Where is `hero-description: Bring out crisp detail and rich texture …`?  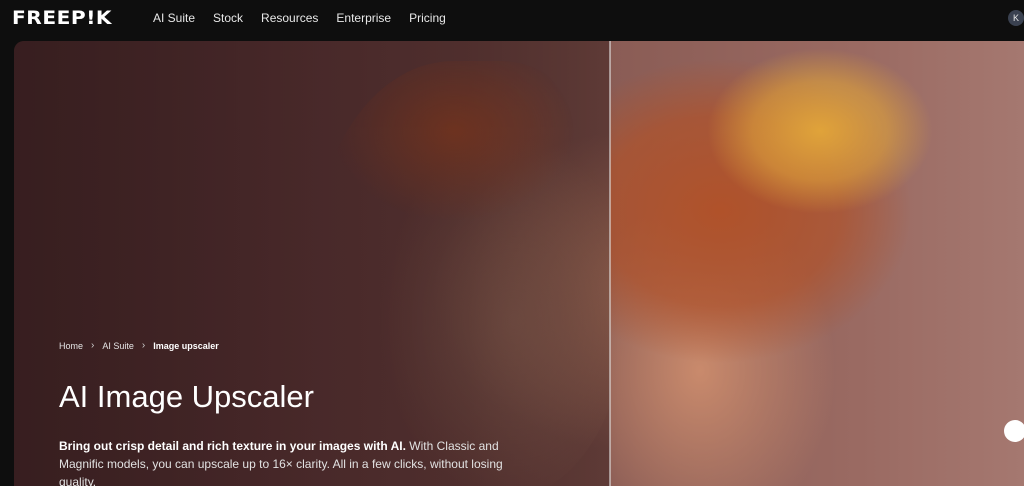 hero-description: Bring out crisp detail and rich texture … is located at coordinates (299, 461).